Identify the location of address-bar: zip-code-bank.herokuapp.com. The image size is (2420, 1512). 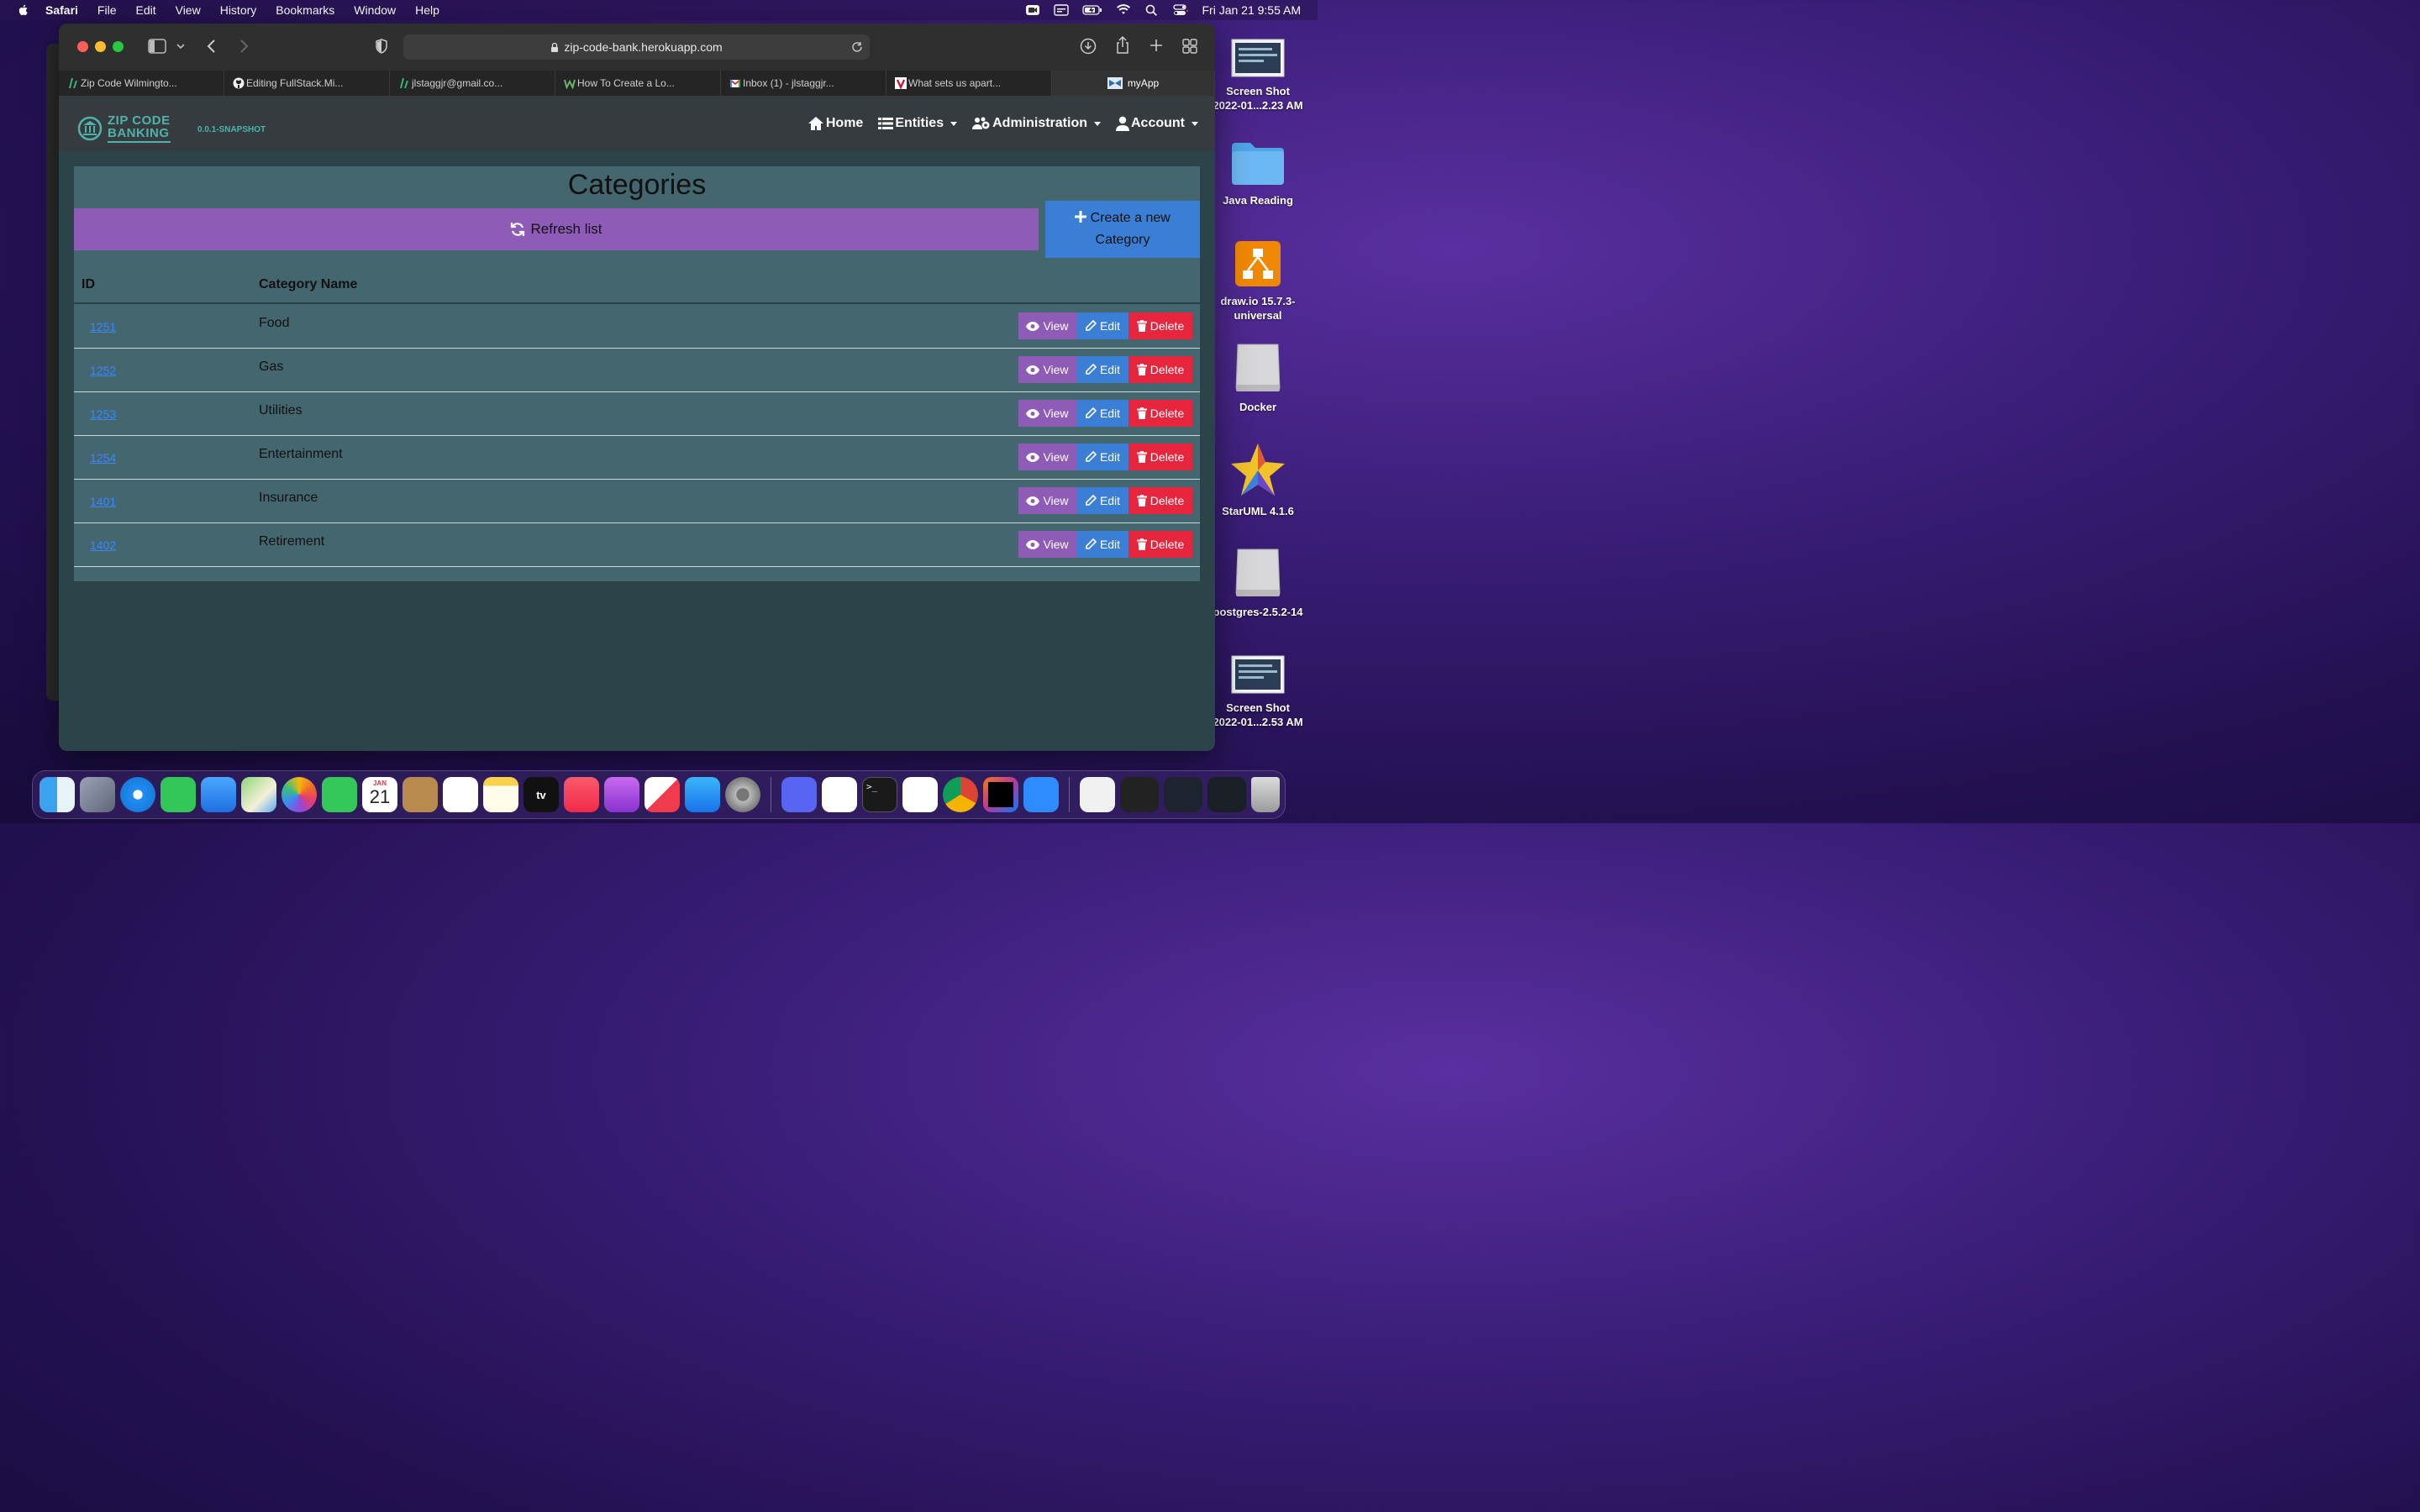
(636, 47).